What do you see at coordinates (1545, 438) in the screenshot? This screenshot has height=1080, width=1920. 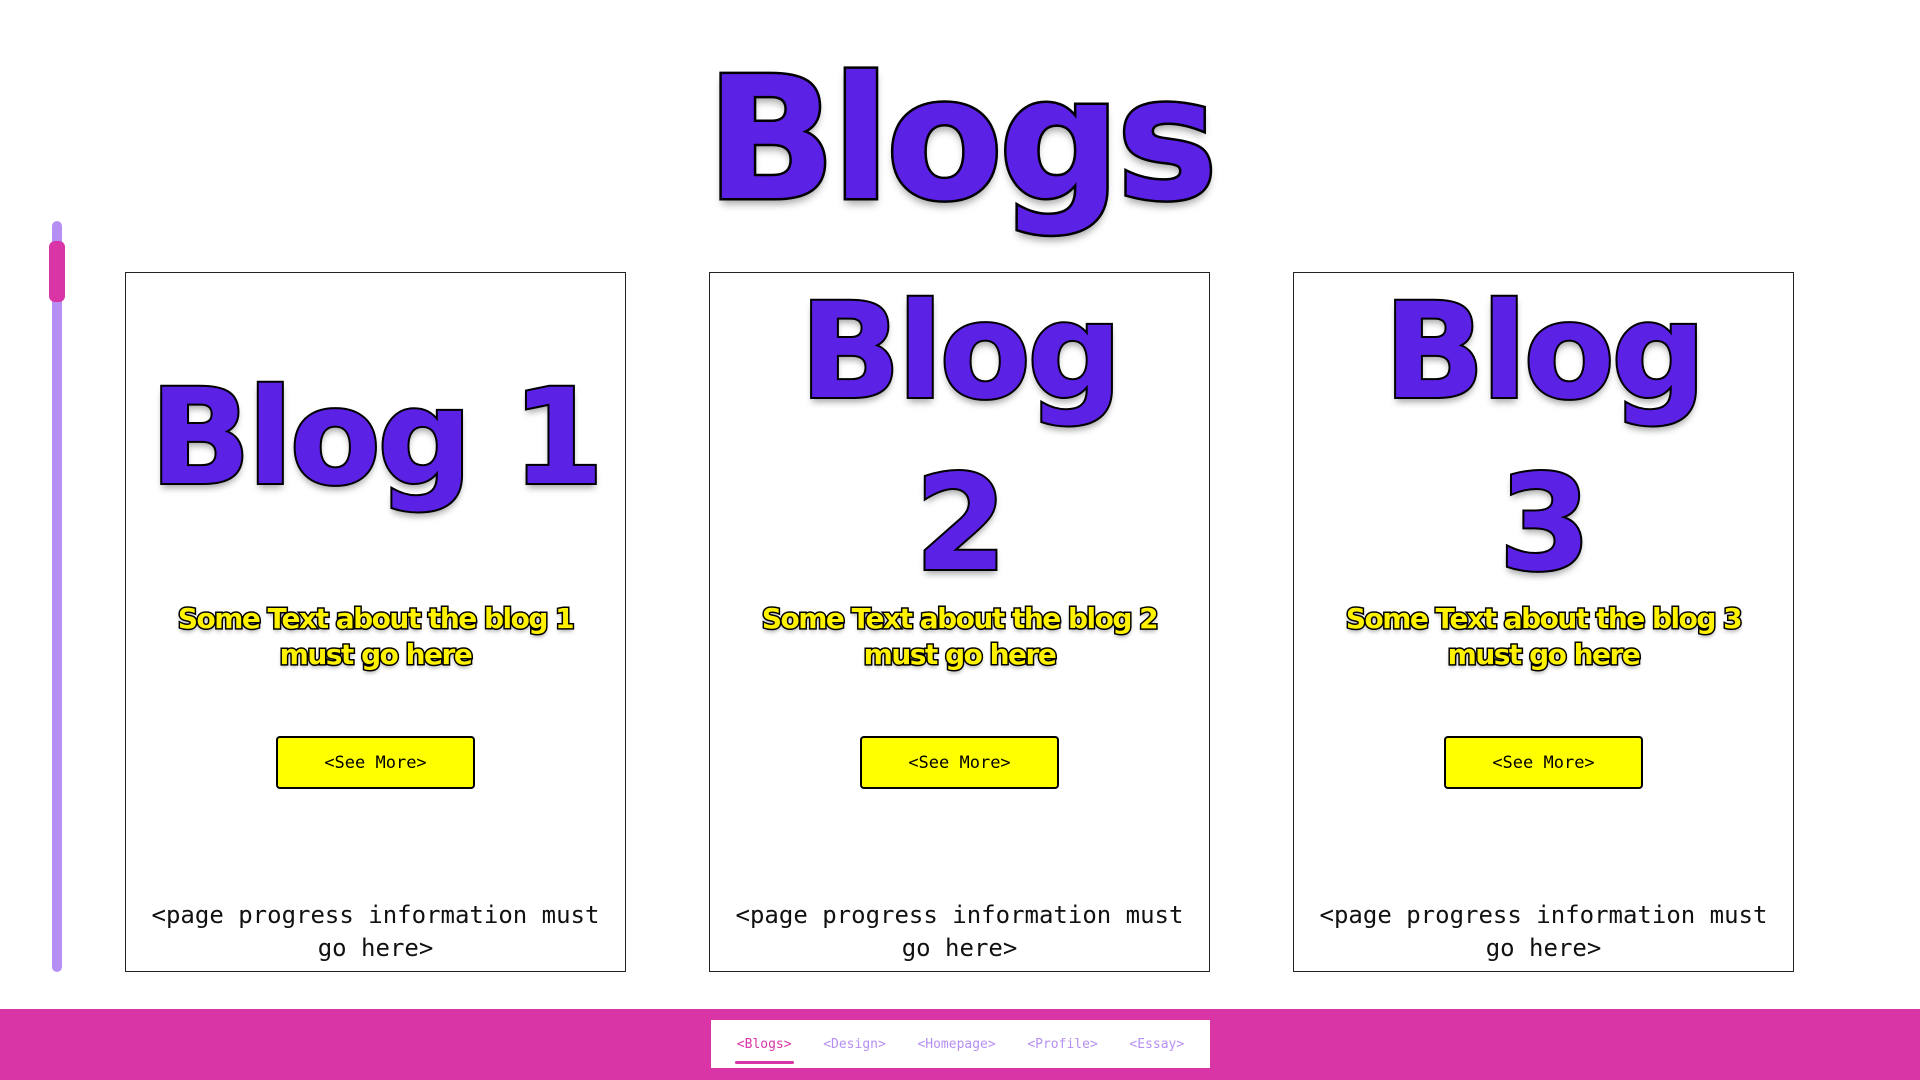 I see `blog-card-title: Blog 3` at bounding box center [1545, 438].